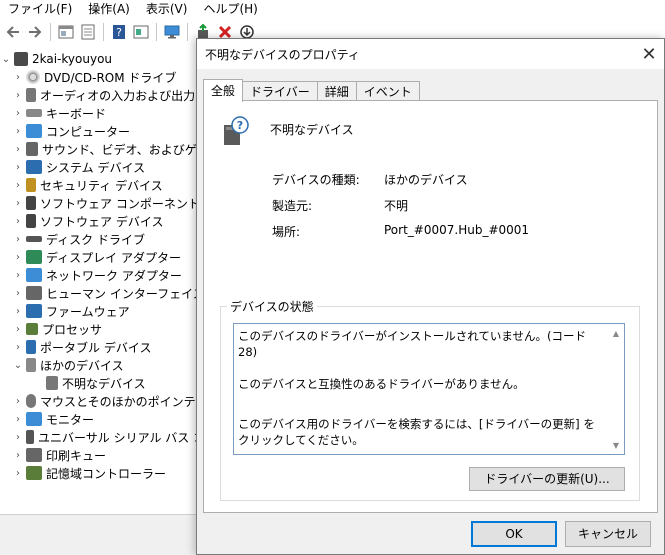 The image size is (665, 555). What do you see at coordinates (76, 455) in the screenshot?
I see `tree-item-label: 印刷キュー` at bounding box center [76, 455].